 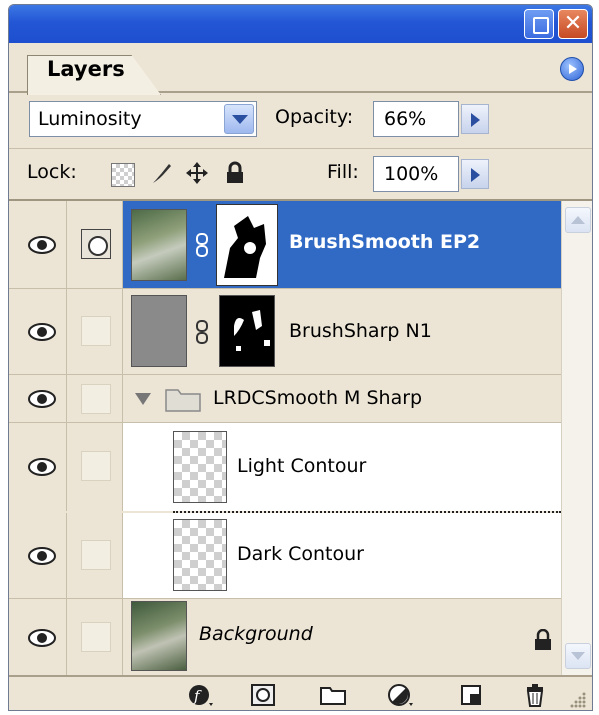 I want to click on lock-transparency-icon, so click(x=123, y=175).